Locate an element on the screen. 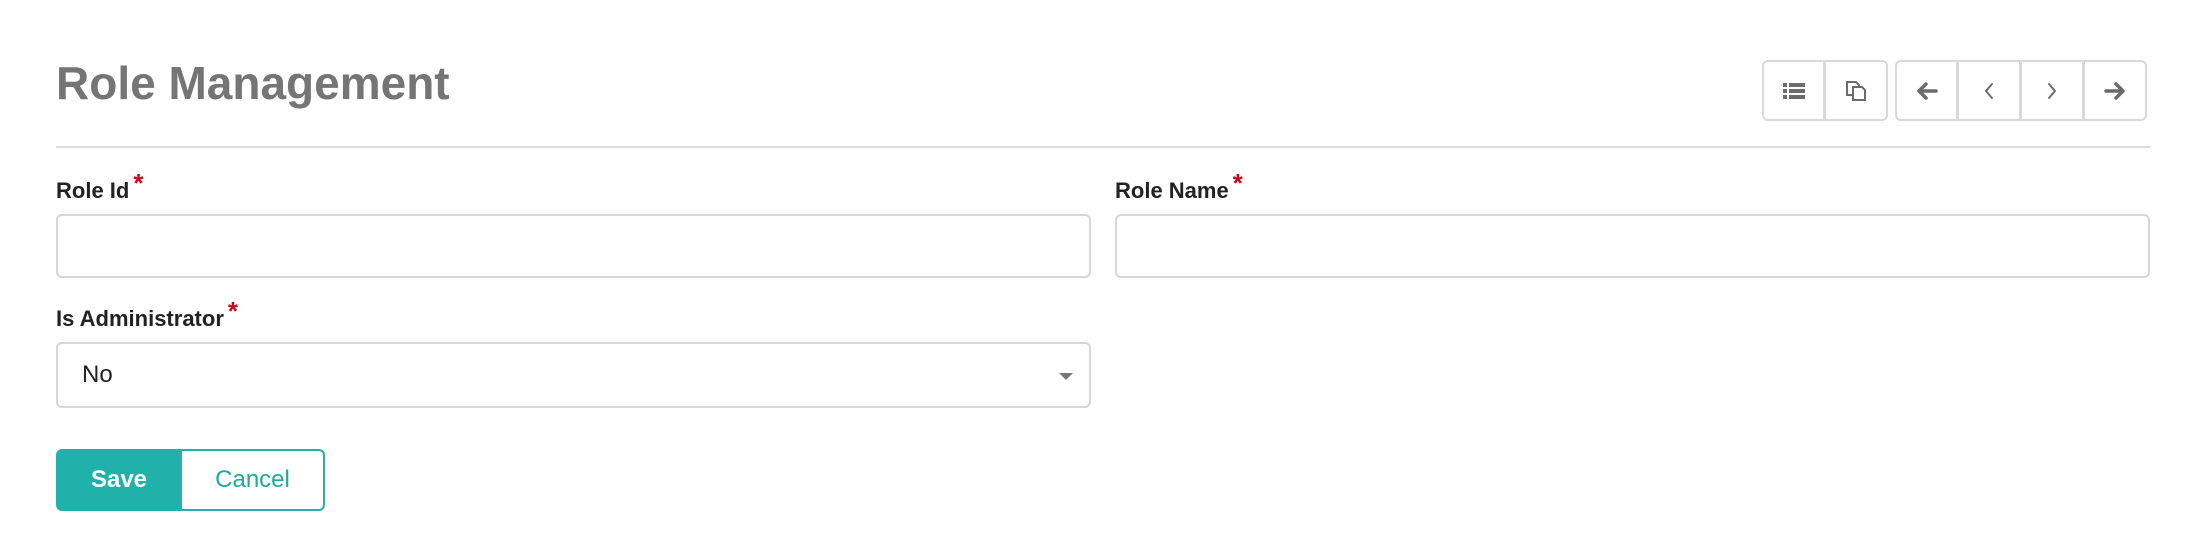  record-navigation is located at coordinates (2021, 90).